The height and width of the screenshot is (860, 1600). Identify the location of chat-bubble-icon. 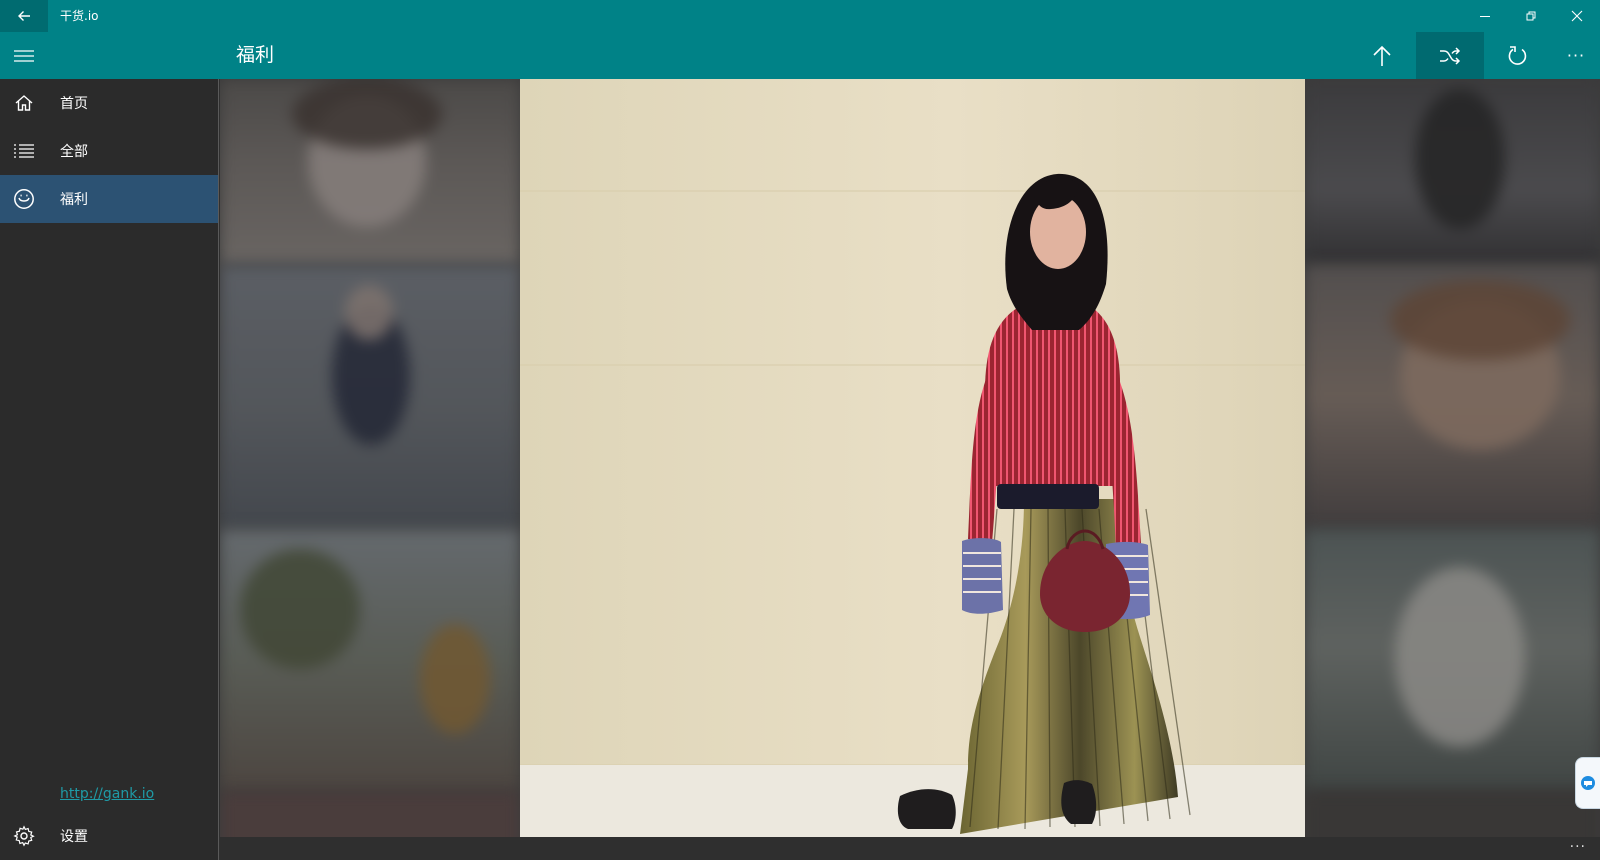
(1588, 783).